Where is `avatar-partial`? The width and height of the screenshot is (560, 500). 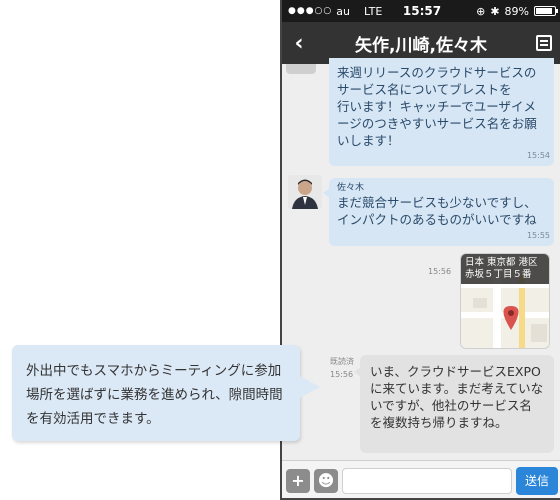 avatar-partial is located at coordinates (301, 69).